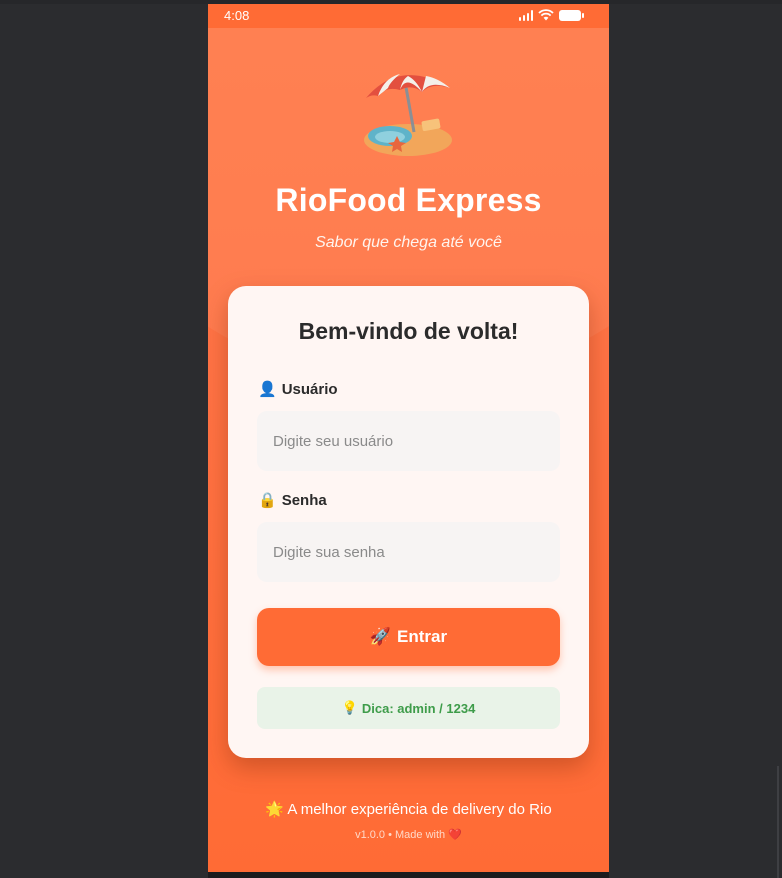 This screenshot has width=782, height=878. I want to click on password-input, so click(408, 552).